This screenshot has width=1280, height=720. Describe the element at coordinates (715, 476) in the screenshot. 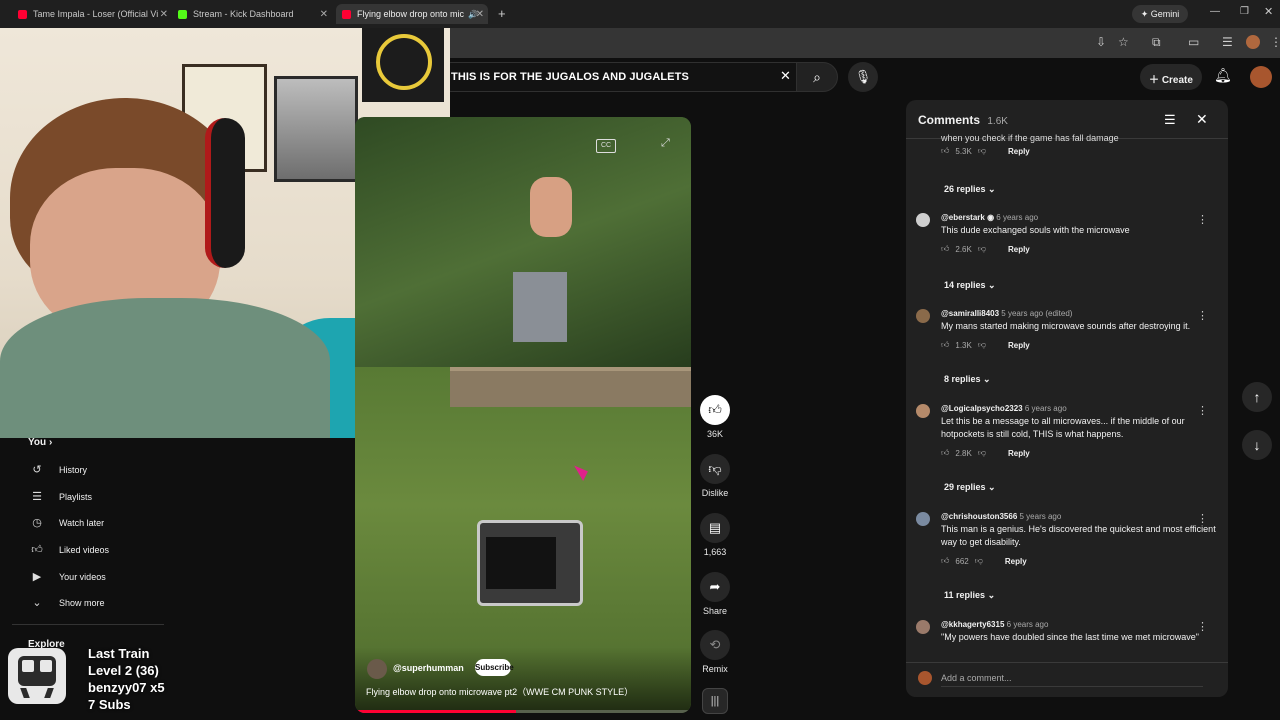

I see `dislike-button: 👎︎ Dislike` at that location.